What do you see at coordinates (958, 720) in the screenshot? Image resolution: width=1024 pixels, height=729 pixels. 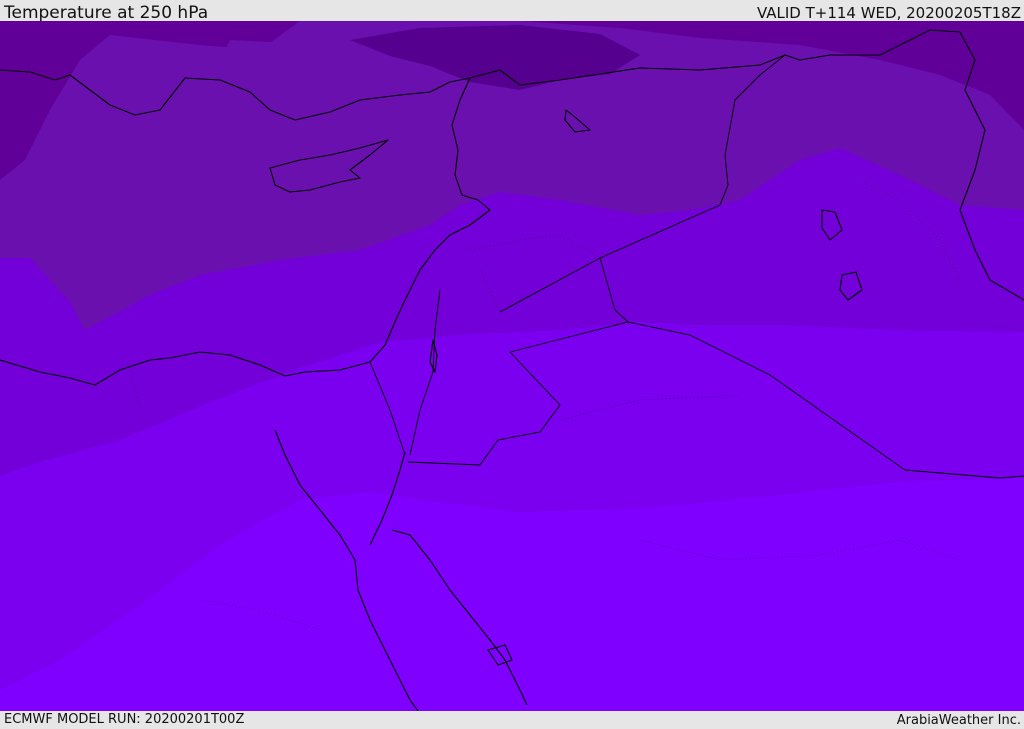 I see `credit: ArabiaWeather Inc.` at bounding box center [958, 720].